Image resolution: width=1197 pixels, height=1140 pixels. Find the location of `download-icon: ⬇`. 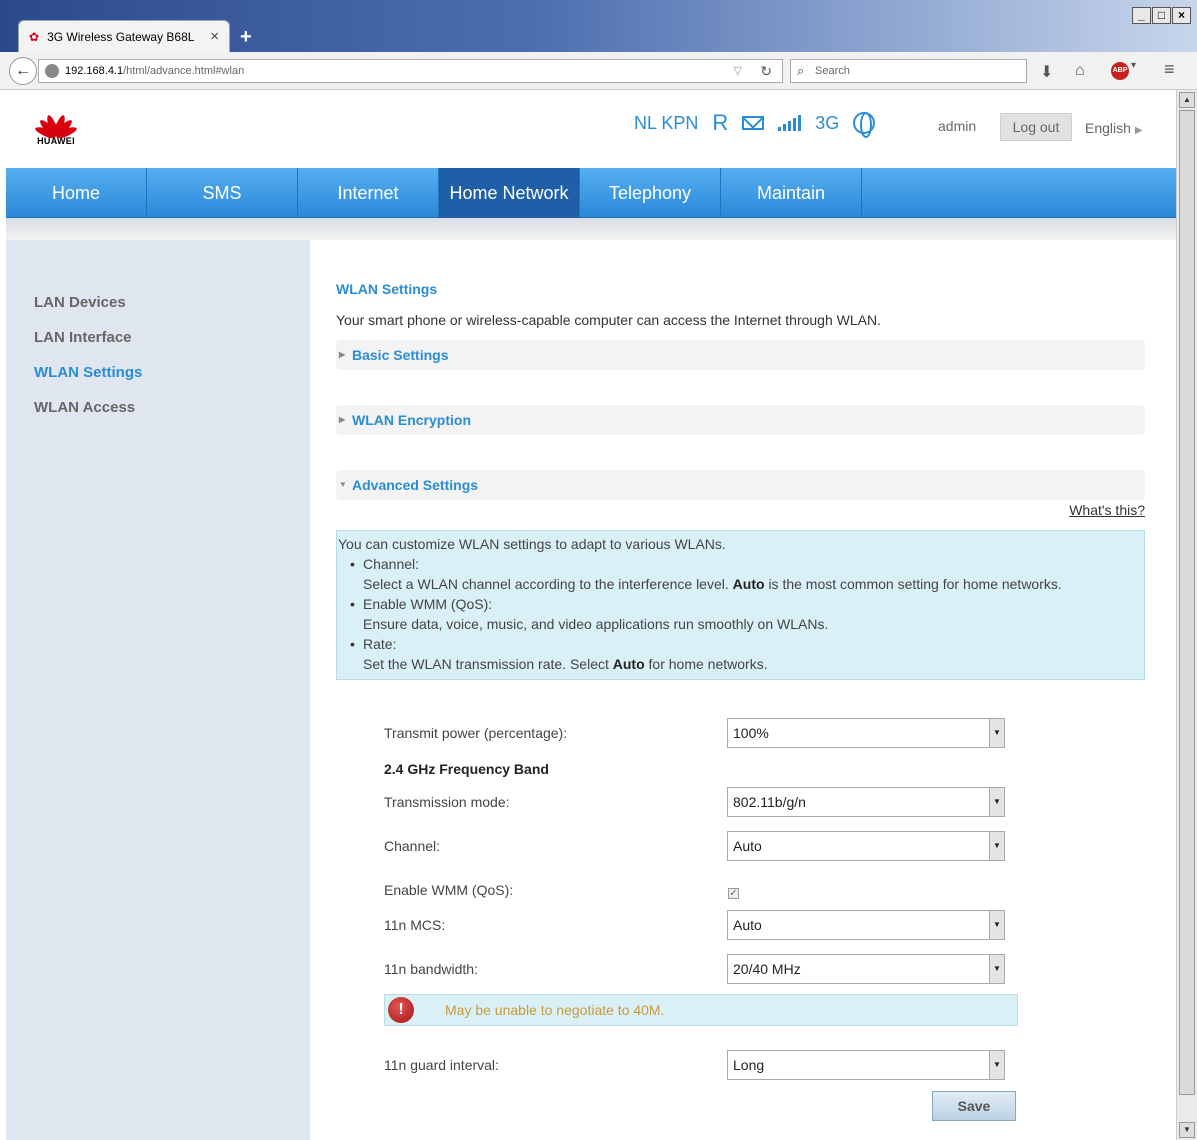

download-icon: ⬇ is located at coordinates (1046, 72).